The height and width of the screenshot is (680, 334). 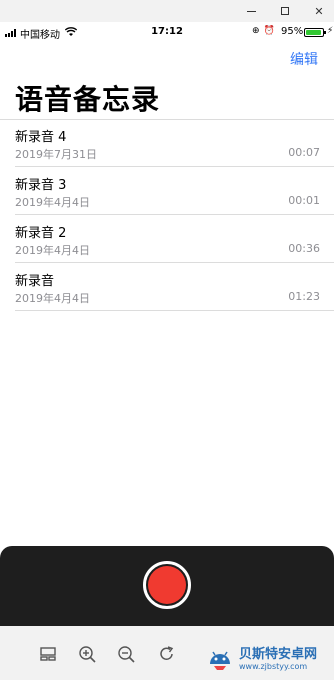 I want to click on watermark-url: www.zjbstyy.com, so click(x=273, y=666).